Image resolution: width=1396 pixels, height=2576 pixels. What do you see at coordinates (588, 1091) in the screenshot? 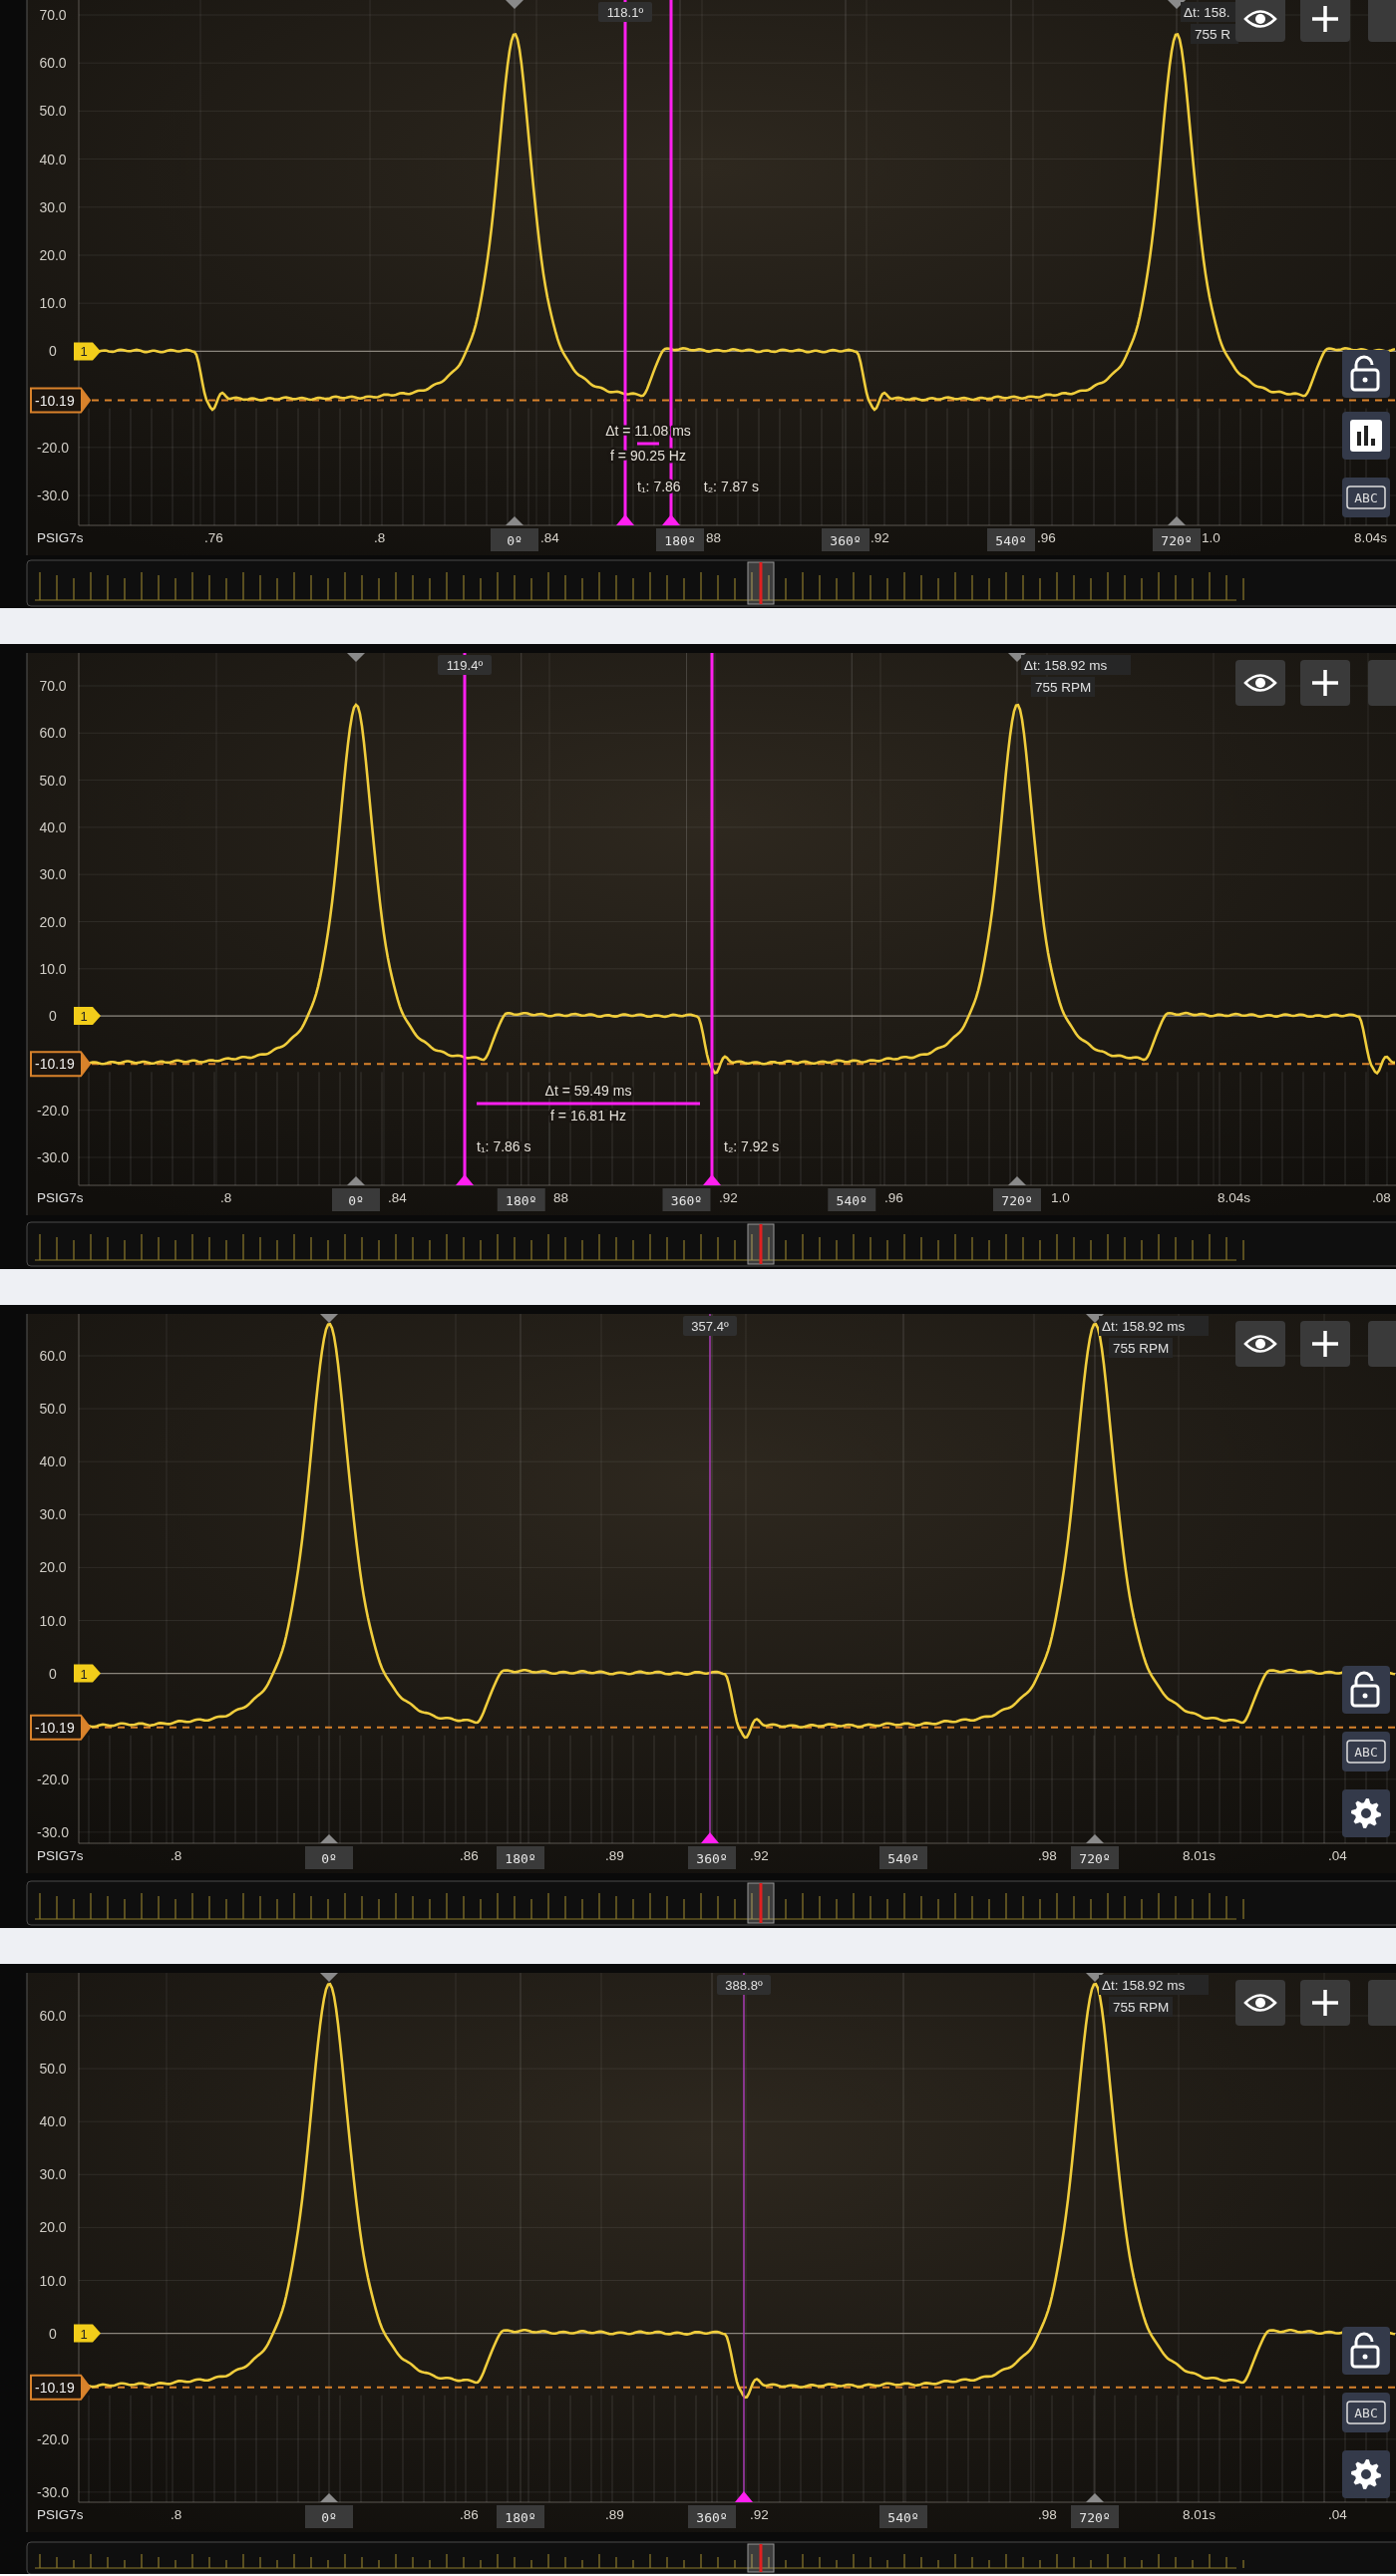
I see `delta-time-label: Δt = 59.49 ms` at bounding box center [588, 1091].